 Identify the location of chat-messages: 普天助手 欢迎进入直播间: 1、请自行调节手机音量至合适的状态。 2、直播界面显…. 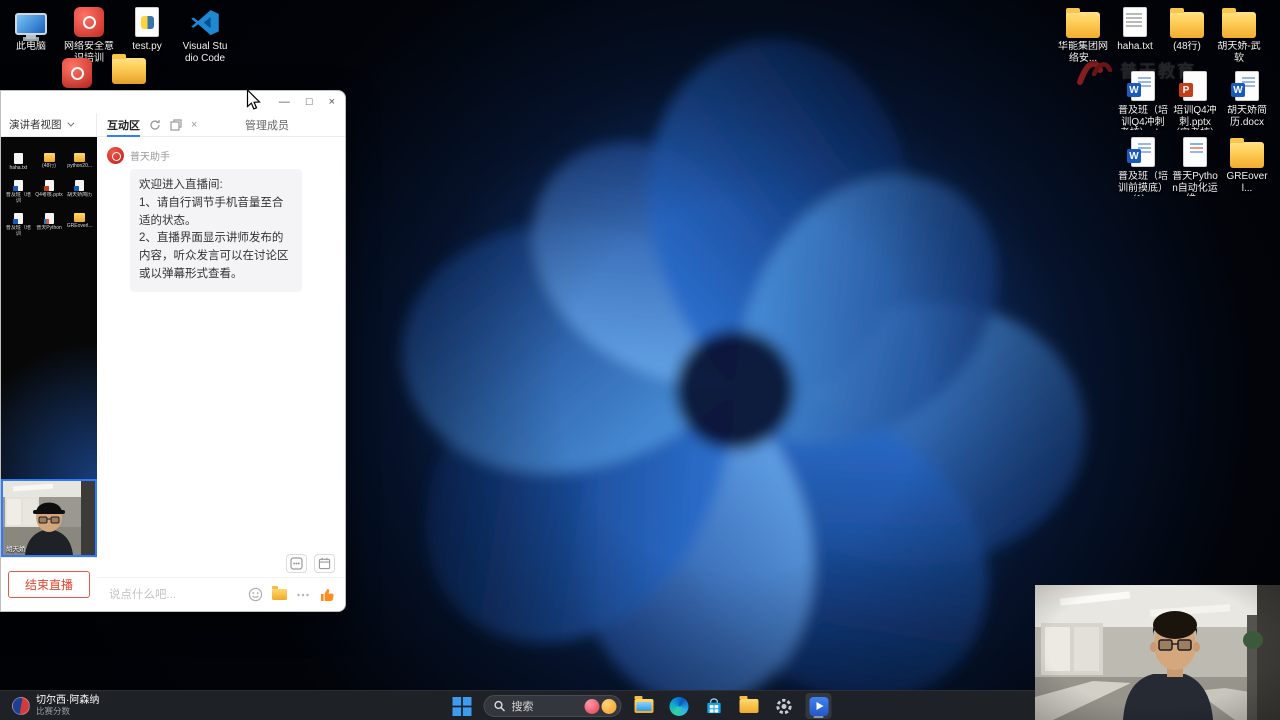
(221, 343).